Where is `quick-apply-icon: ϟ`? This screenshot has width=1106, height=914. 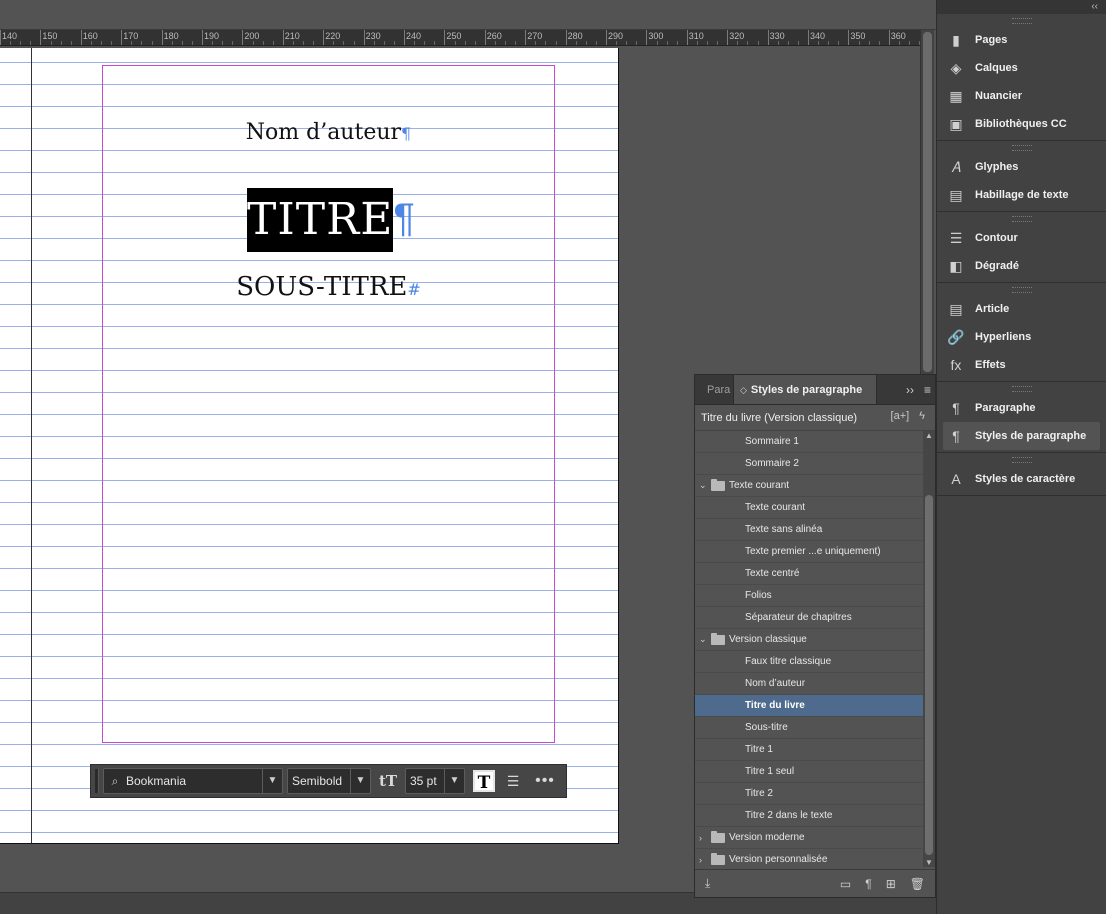 quick-apply-icon: ϟ is located at coordinates (922, 416).